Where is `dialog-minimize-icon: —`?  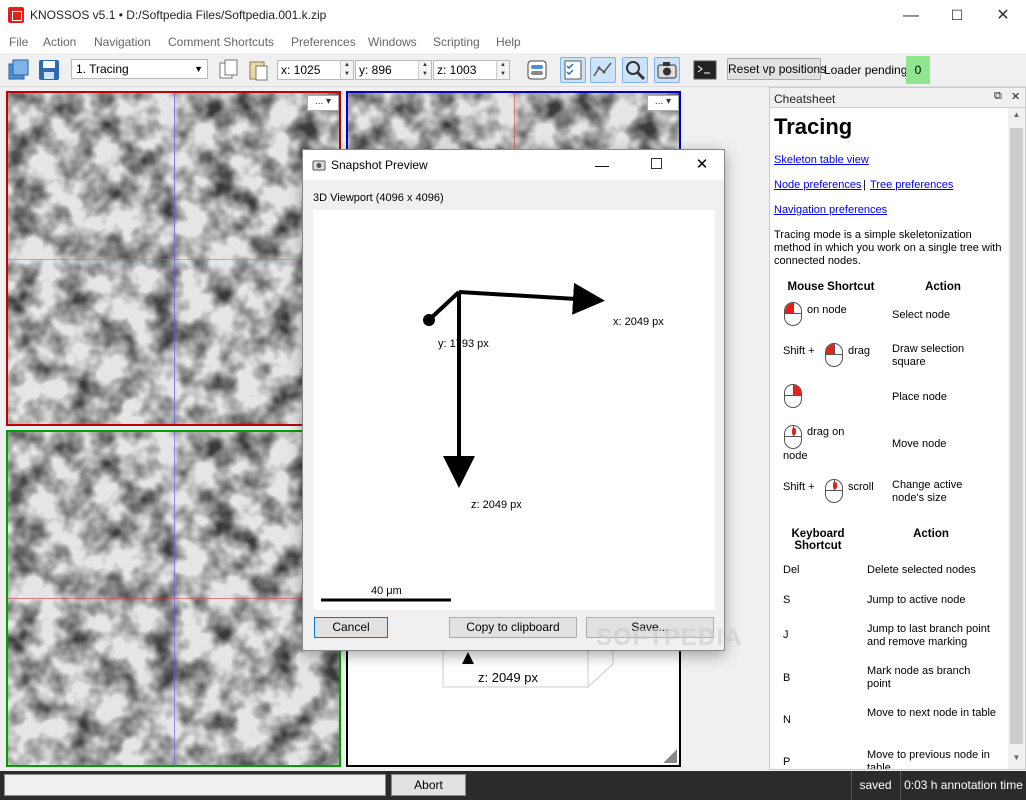 dialog-minimize-icon: — is located at coordinates (602, 165).